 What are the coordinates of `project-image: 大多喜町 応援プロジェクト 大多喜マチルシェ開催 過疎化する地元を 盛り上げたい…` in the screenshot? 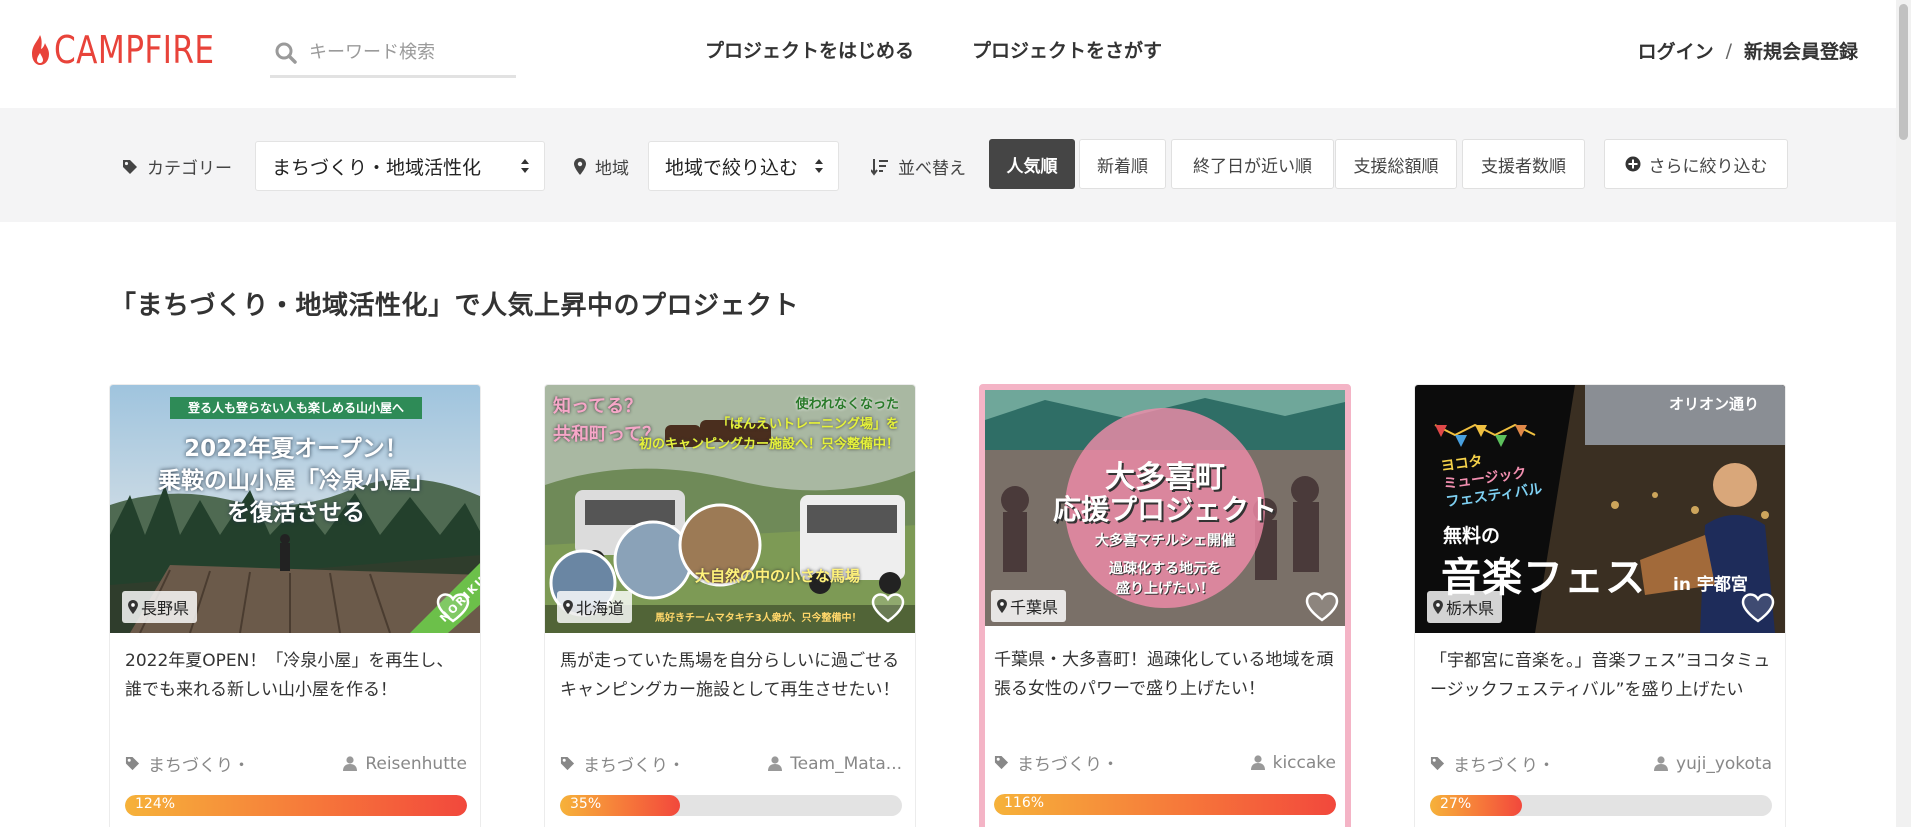 It's located at (1165, 508).